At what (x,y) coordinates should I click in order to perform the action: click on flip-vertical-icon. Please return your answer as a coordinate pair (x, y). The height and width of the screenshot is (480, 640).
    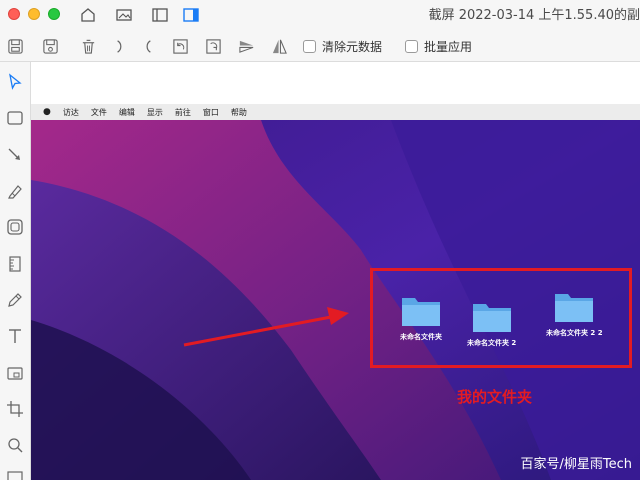
    Looking at the image, I should click on (246, 46).